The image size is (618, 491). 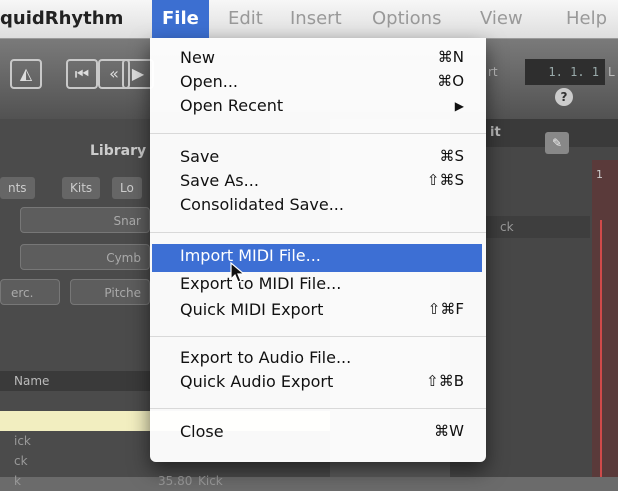 What do you see at coordinates (127, 188) in the screenshot?
I see `tab-loops: Lo` at bounding box center [127, 188].